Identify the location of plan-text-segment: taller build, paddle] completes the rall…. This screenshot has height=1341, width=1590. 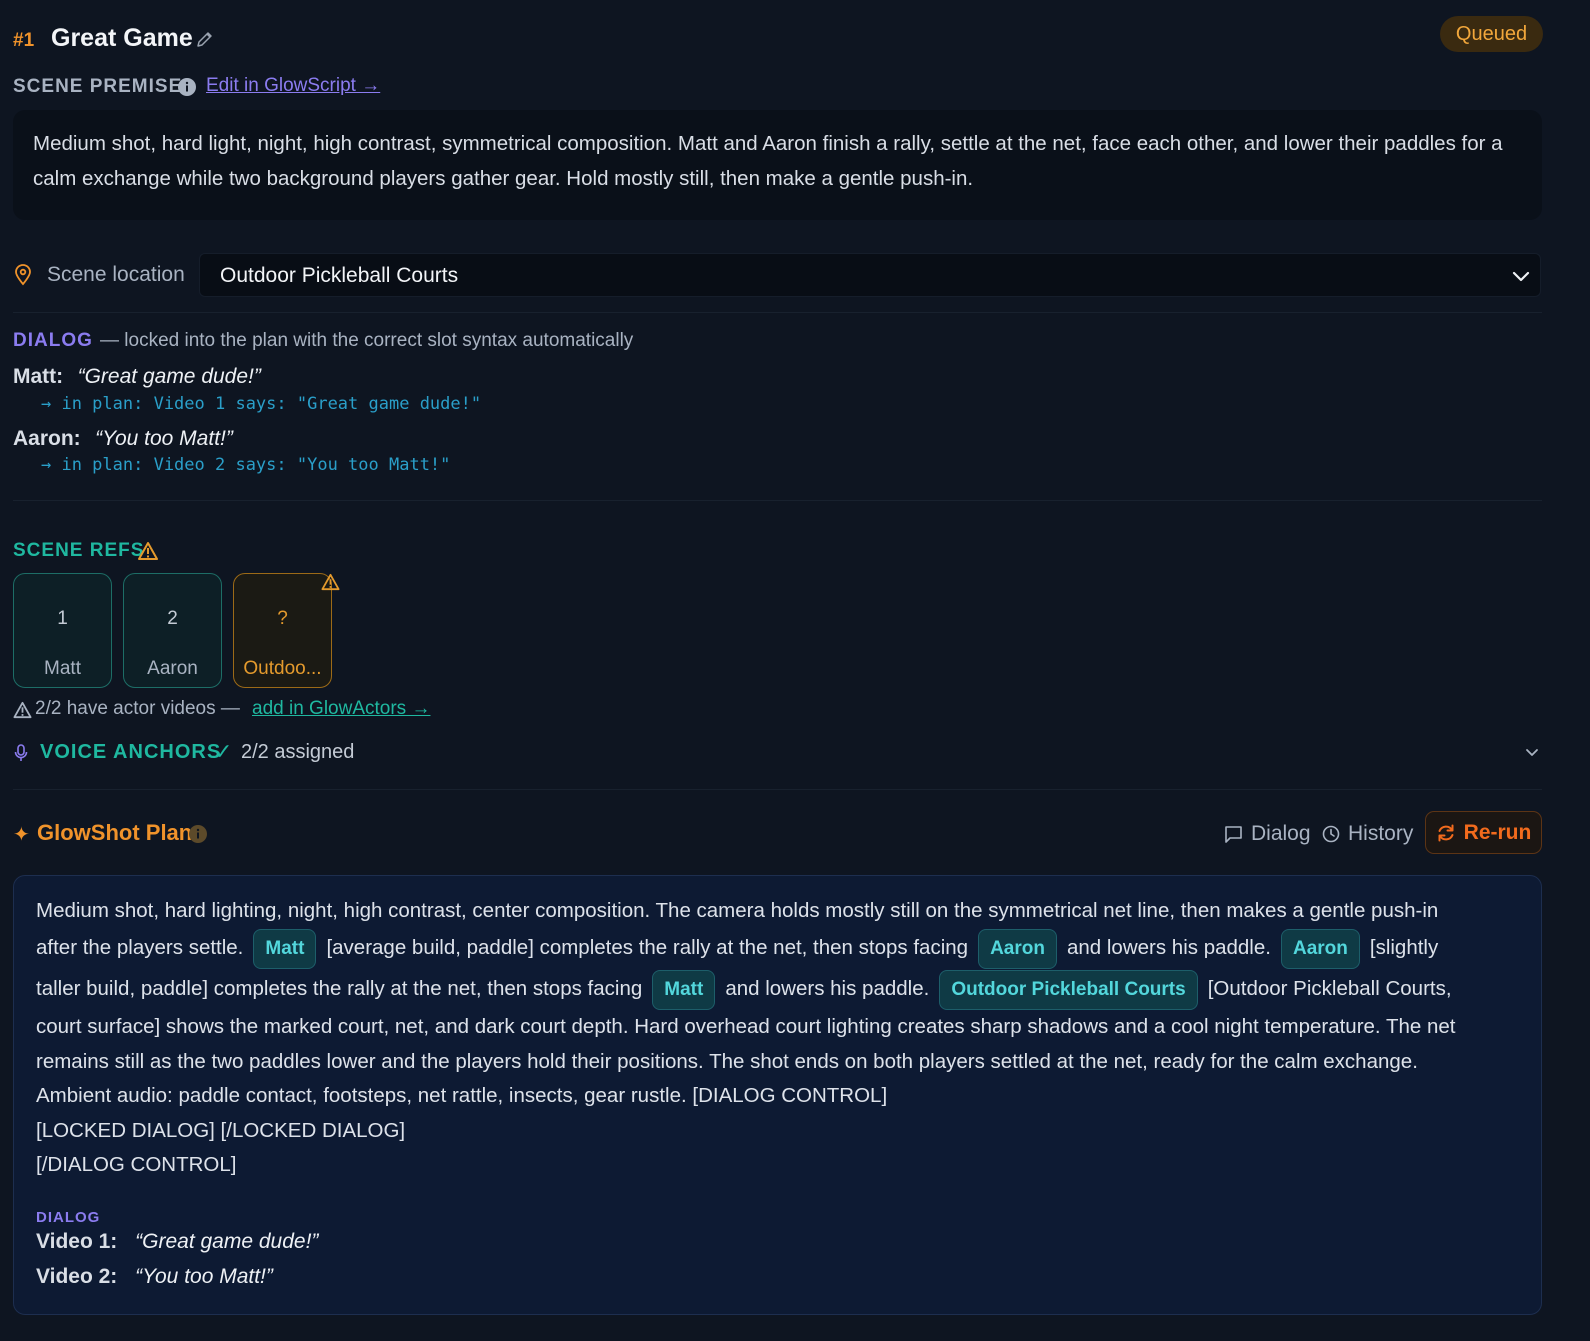
(339, 989).